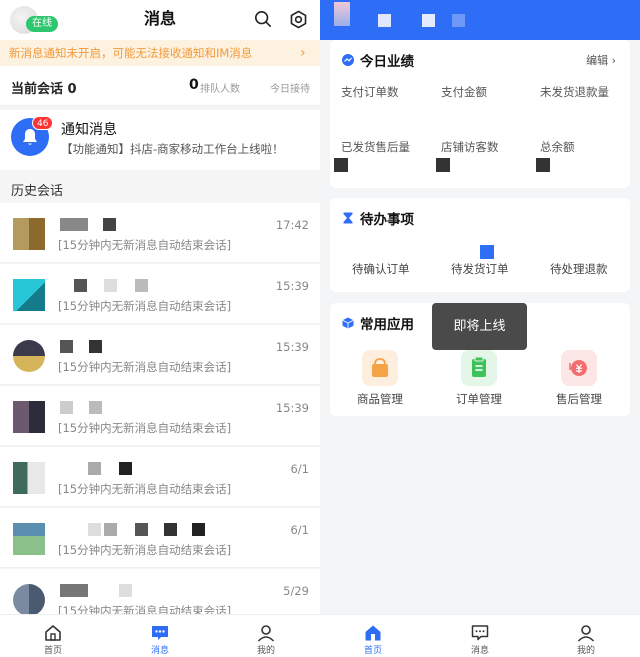 The image size is (640, 657). What do you see at coordinates (601, 60) in the screenshot?
I see `edit-button: 编辑 ›` at bounding box center [601, 60].